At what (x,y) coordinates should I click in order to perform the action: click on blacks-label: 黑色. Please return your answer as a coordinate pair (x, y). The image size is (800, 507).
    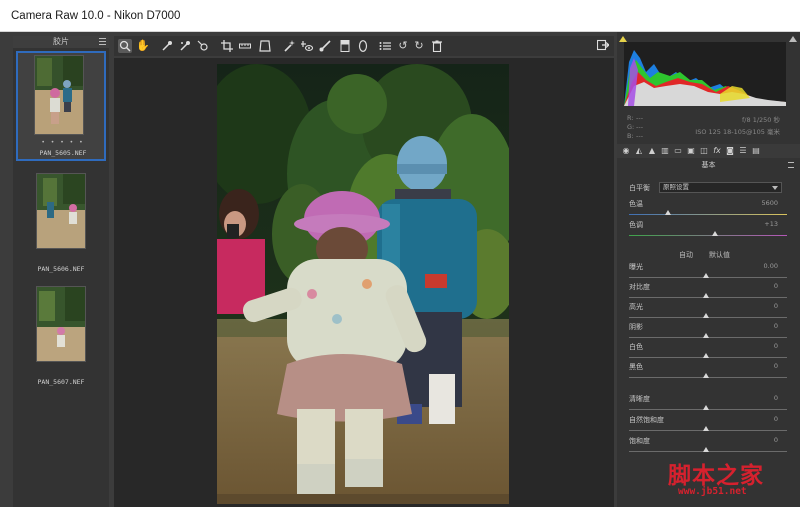
    Looking at the image, I should click on (636, 367).